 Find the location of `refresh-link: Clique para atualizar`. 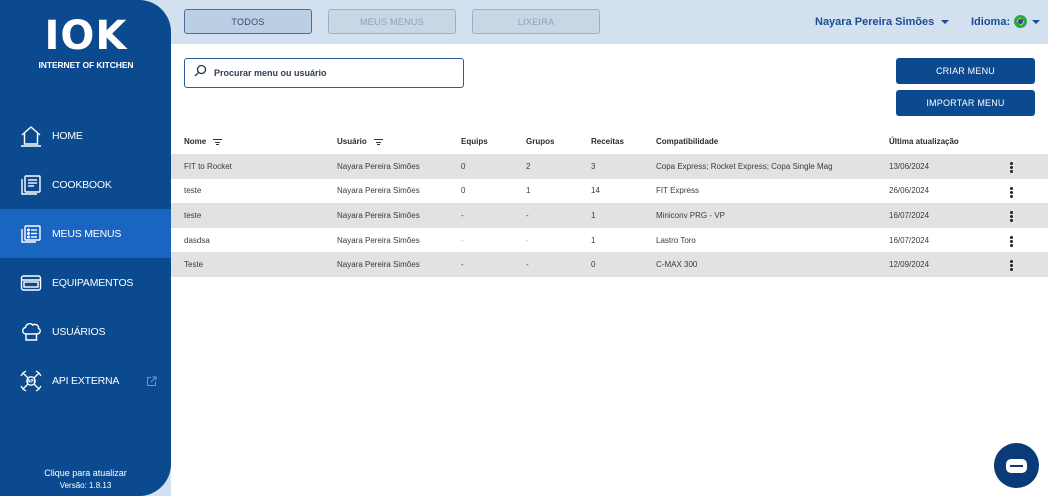

refresh-link: Clique para atualizar is located at coordinates (85, 473).